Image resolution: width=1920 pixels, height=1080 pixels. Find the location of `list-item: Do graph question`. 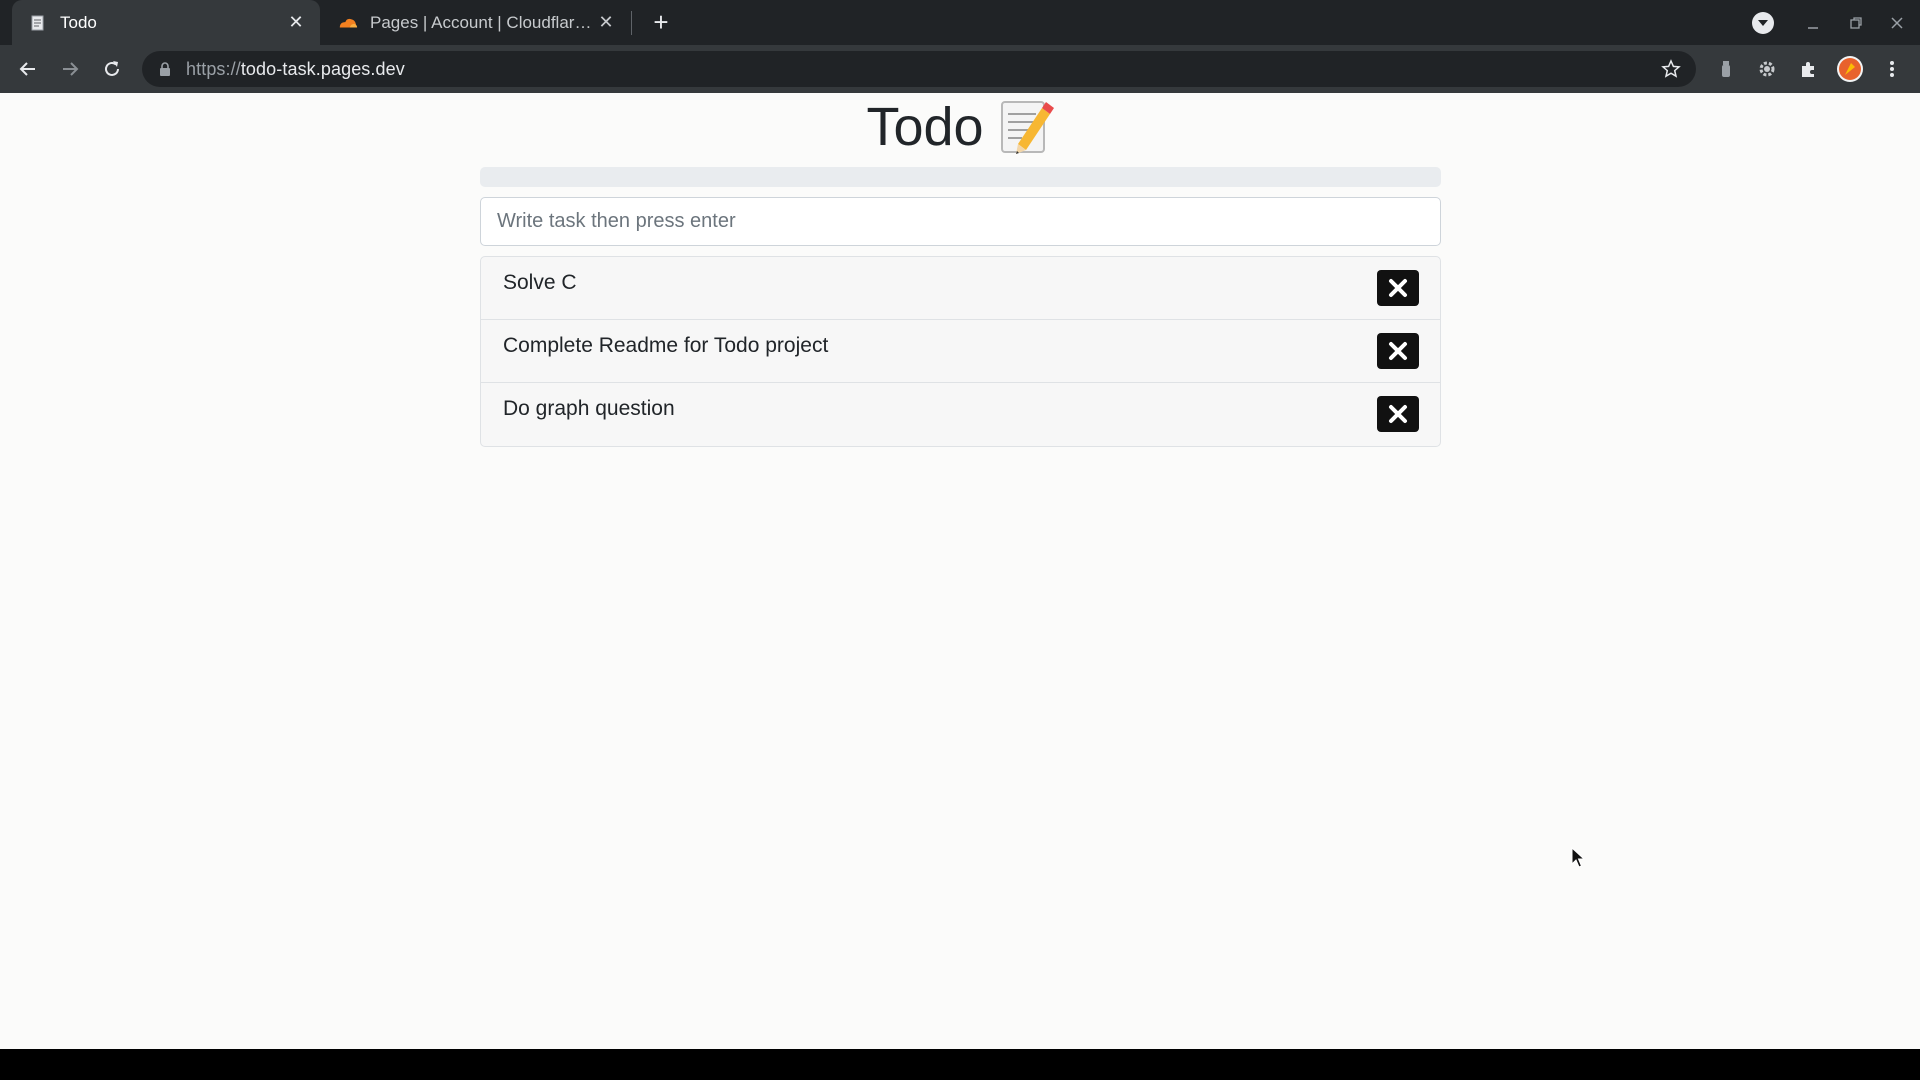

list-item: Do graph question is located at coordinates (960, 414).